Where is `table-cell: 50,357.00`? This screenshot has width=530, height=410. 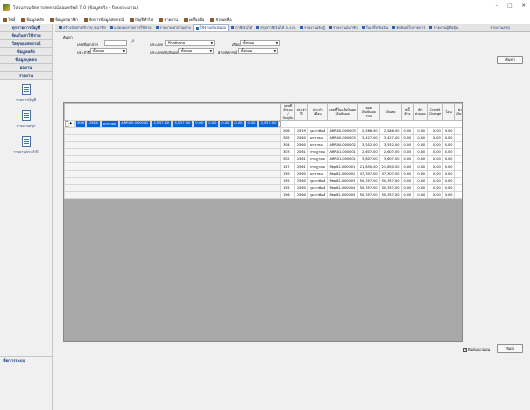 table-cell: 50,357.00 is located at coordinates (390, 187).